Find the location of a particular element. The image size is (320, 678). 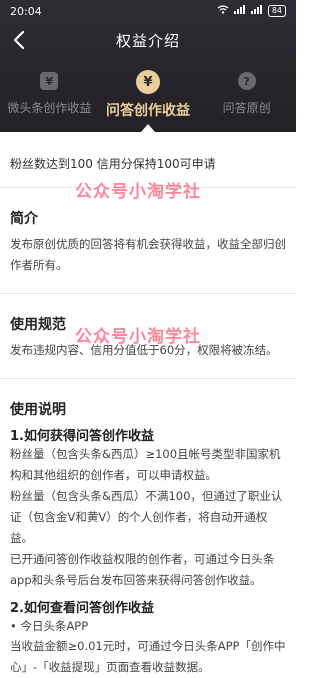

tab-qa-earnings: ¥ 问答创作收益 is located at coordinates (148, 100).